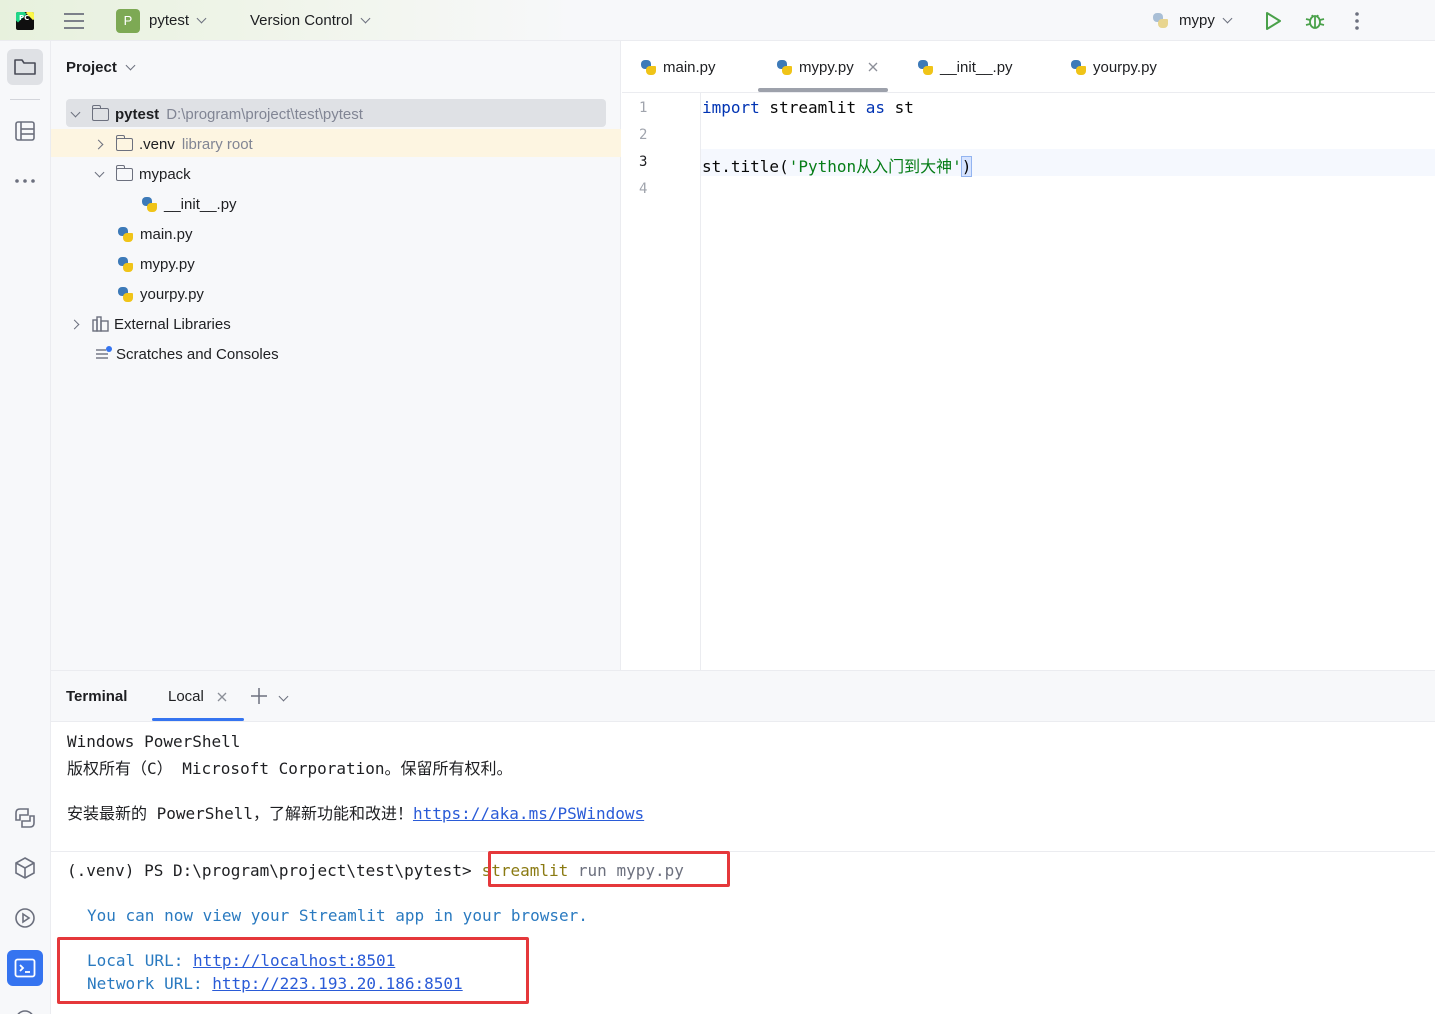 The height and width of the screenshot is (1014, 1435). I want to click on more-vertical-icon, so click(1357, 20).